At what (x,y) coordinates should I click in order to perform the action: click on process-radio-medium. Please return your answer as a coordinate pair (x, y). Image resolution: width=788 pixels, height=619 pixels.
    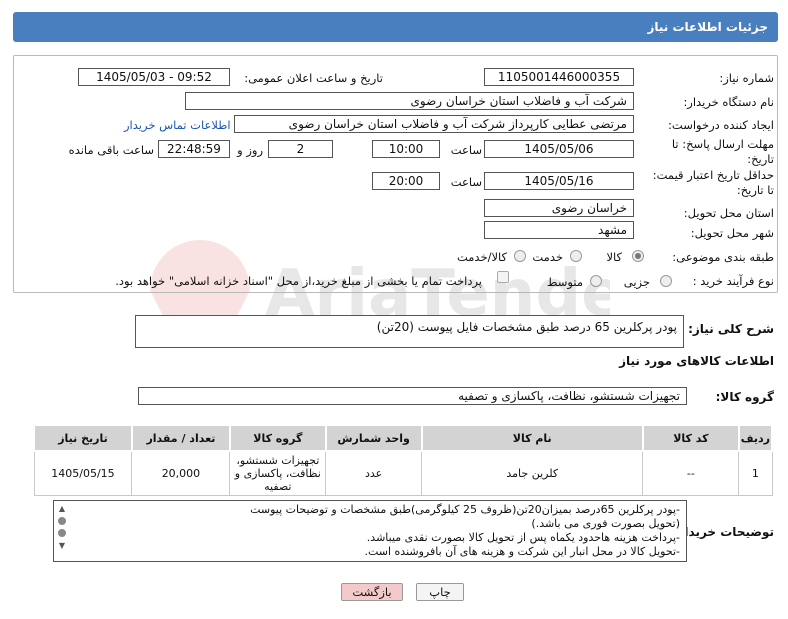
    Looking at the image, I should click on (596, 281).